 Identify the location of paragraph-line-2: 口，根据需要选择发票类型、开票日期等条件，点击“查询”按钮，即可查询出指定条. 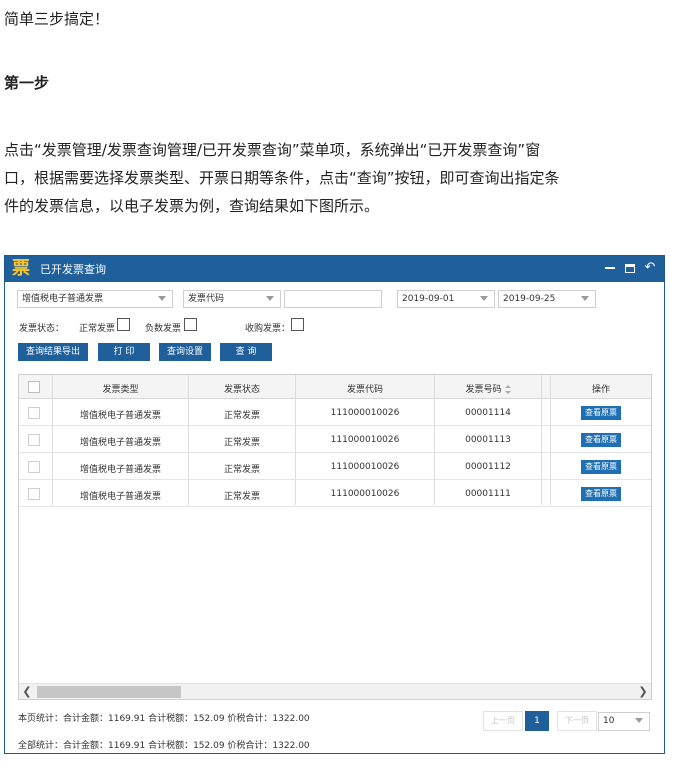
(282, 178).